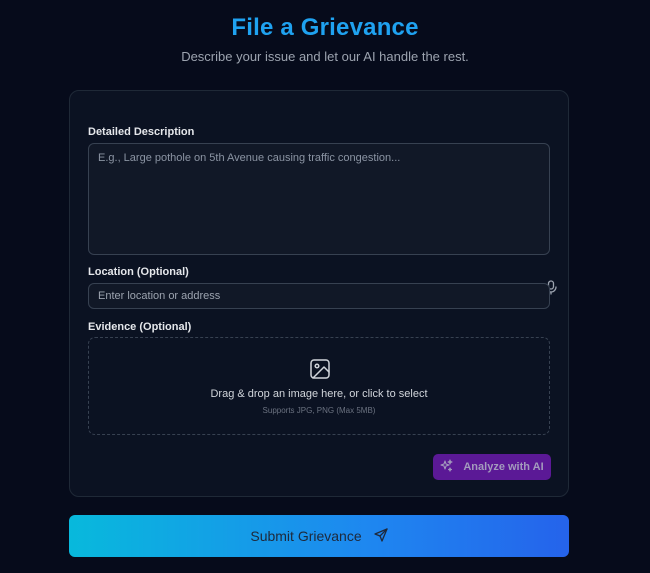 The width and height of the screenshot is (650, 573). Describe the element at coordinates (141, 132) in the screenshot. I see `description-label: Detailed Description` at that location.